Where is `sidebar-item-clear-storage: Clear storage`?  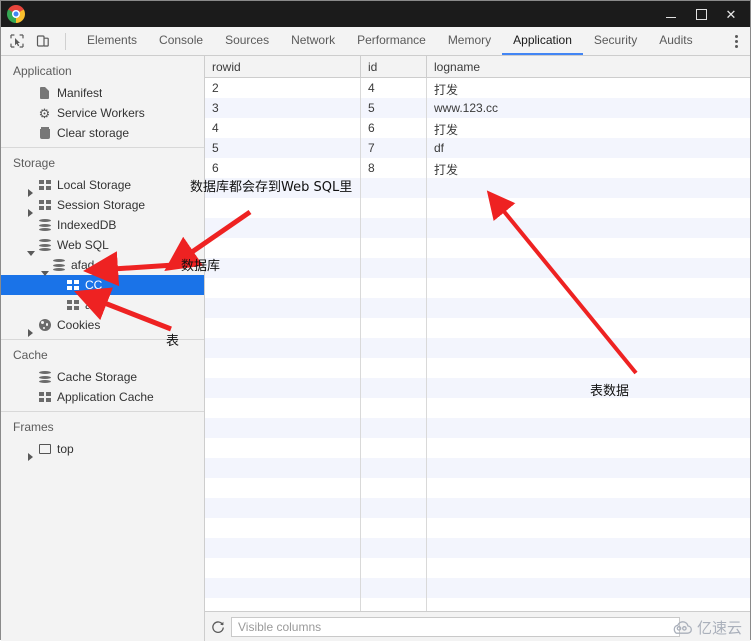 sidebar-item-clear-storage: Clear storage is located at coordinates (102, 133).